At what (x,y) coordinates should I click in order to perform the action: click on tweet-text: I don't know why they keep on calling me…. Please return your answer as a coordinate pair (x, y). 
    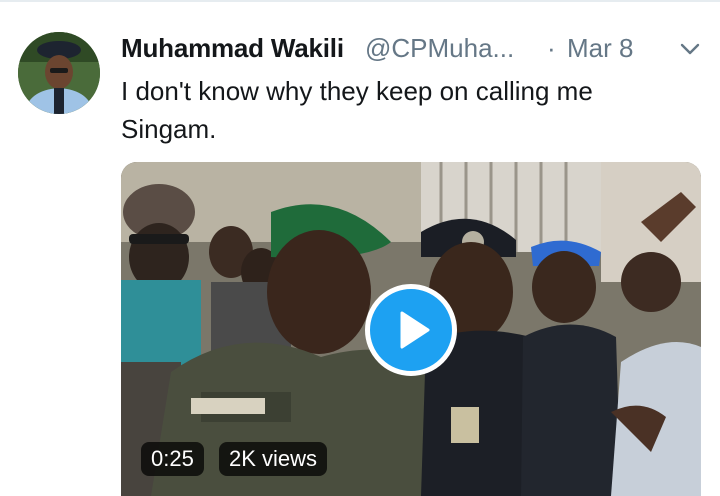
    Looking at the image, I should click on (357, 110).